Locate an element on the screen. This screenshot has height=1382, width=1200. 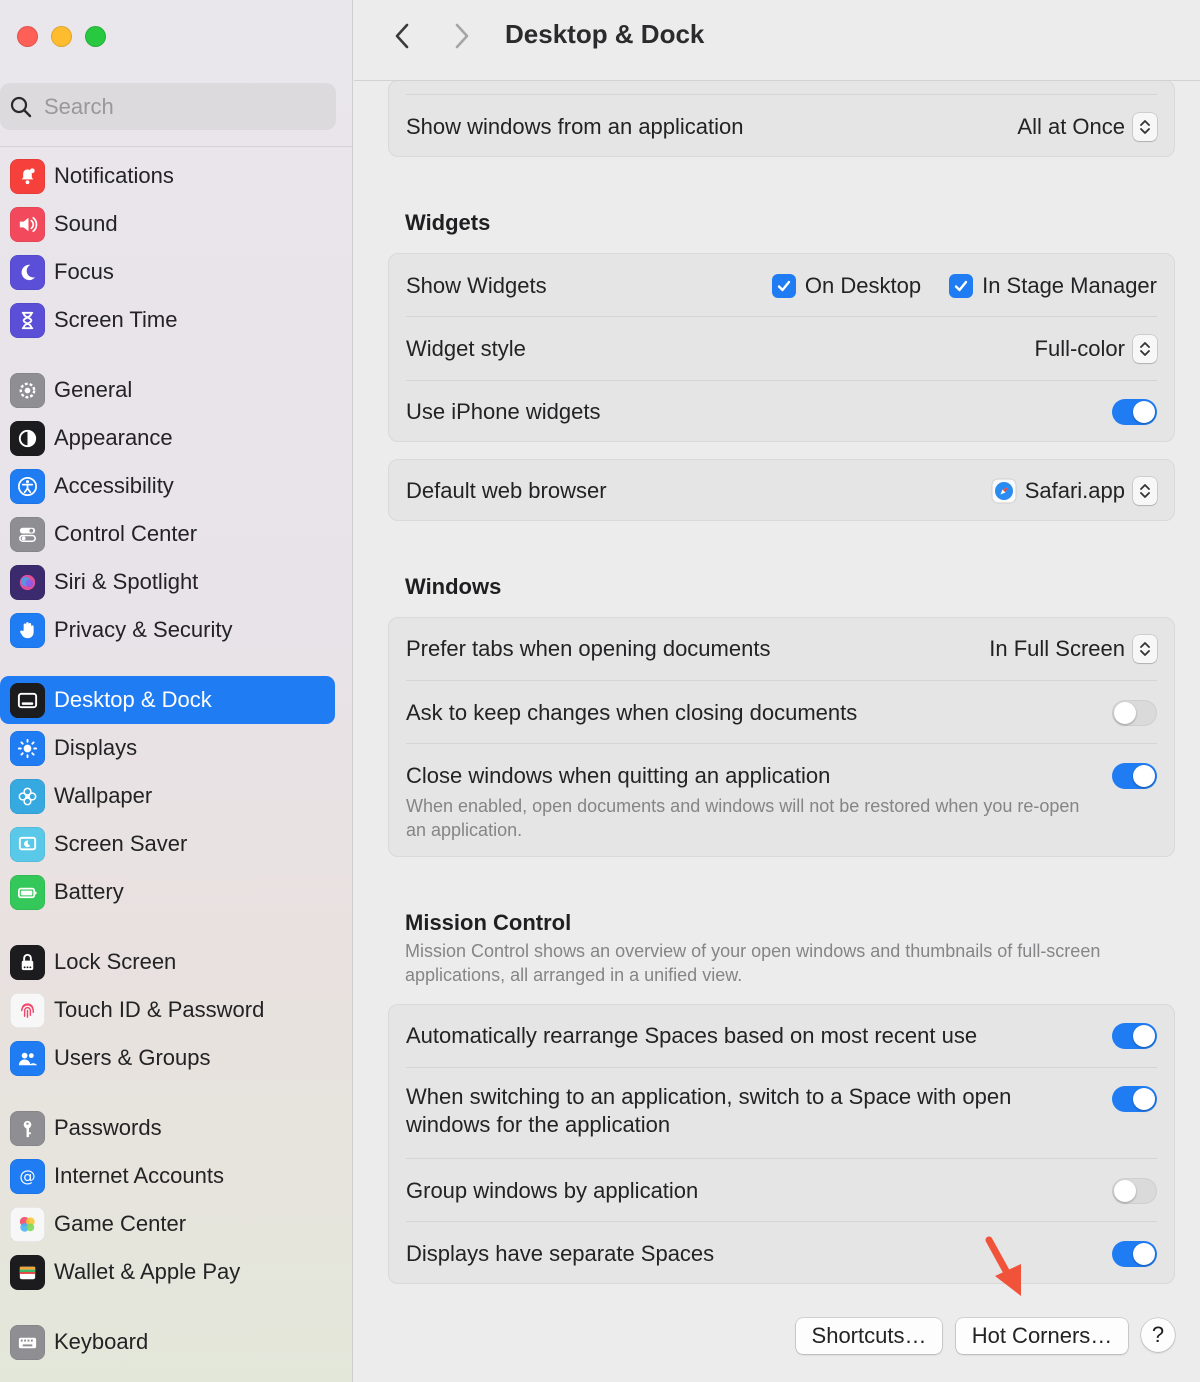
sidebar-item-focus: Focus is located at coordinates (167, 272).